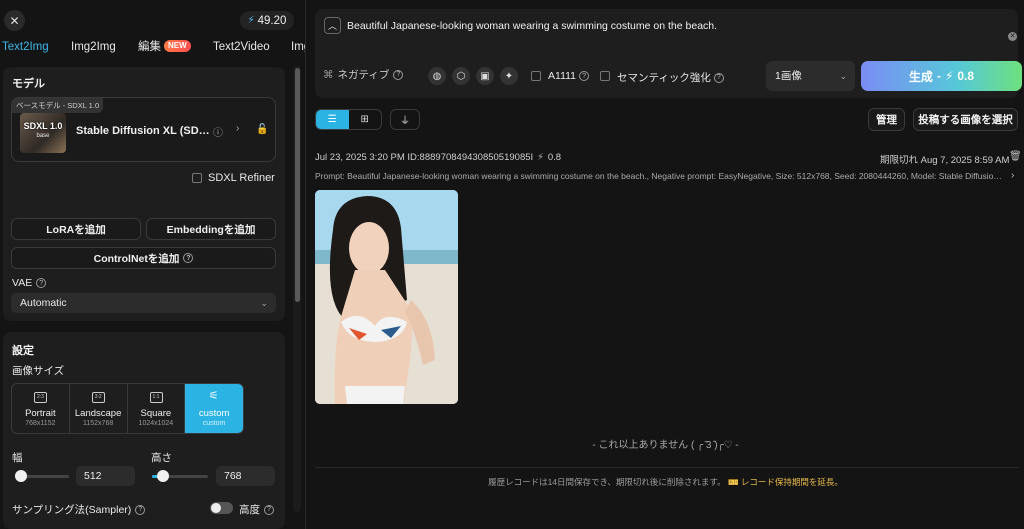 The image size is (1024, 529). Describe the element at coordinates (197, 178) in the screenshot. I see `sdxl-refiner-checkbox` at that location.